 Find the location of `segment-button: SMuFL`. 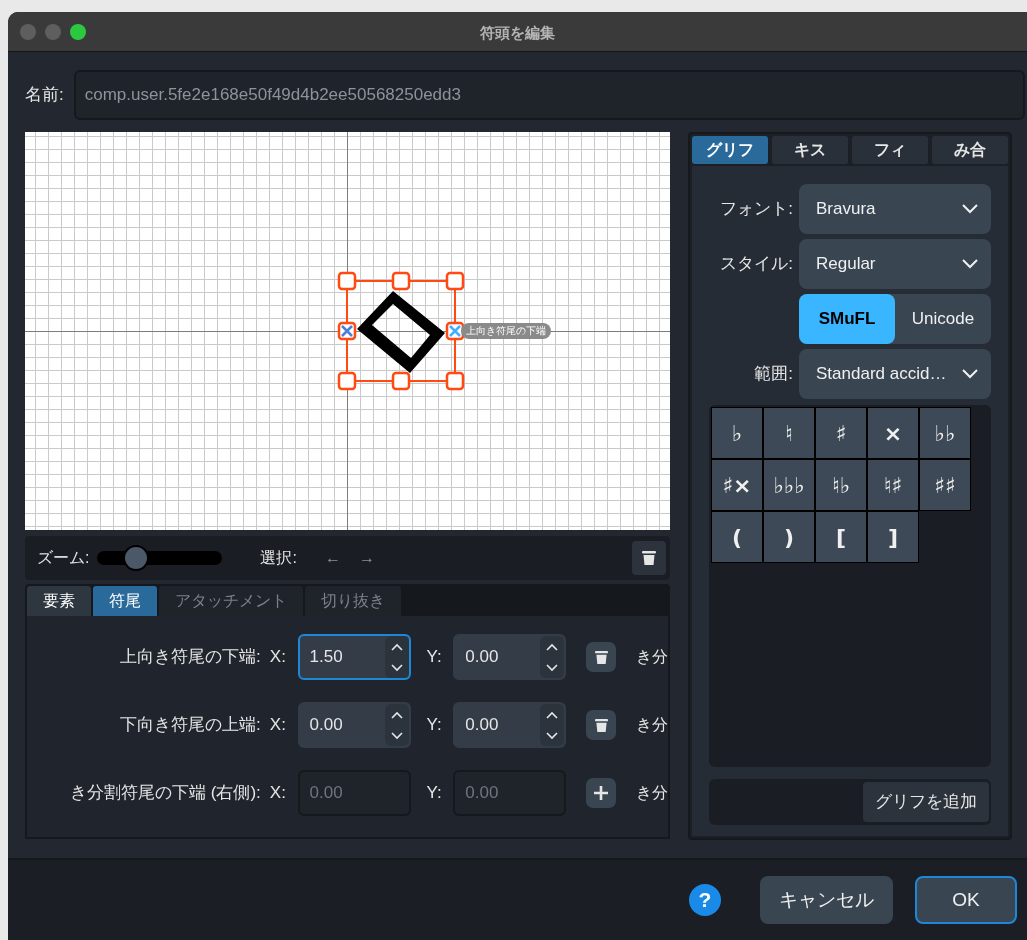

segment-button: SMuFL is located at coordinates (847, 319).